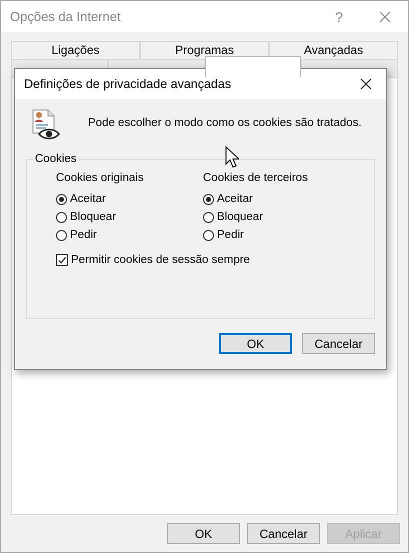  Describe the element at coordinates (62, 260) in the screenshot. I see `check-icon` at that location.